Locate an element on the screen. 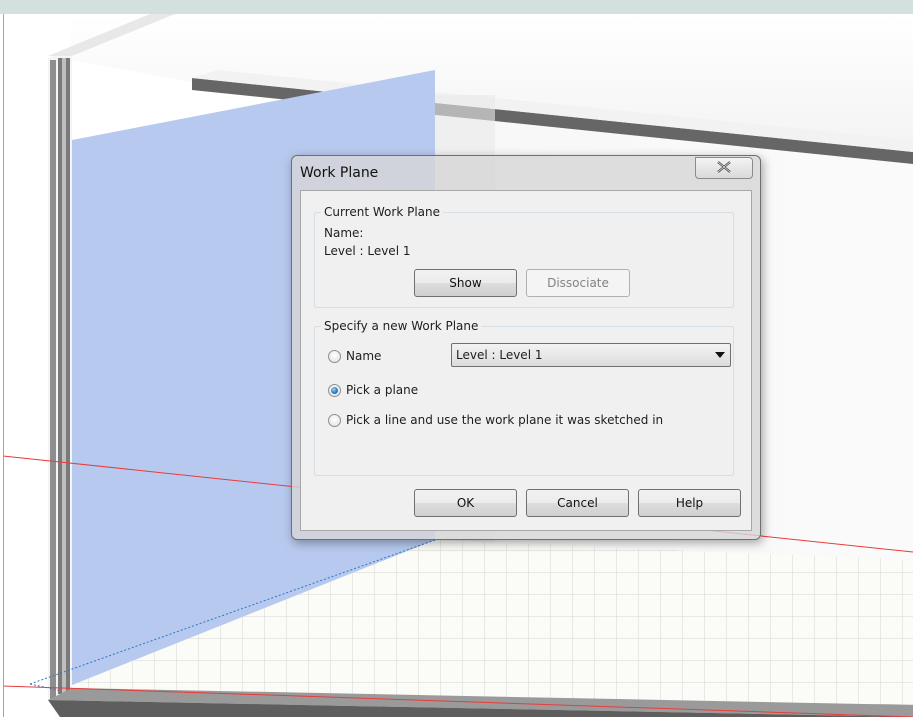 This screenshot has height=717, width=913. current-work-plane-group: Current Work Plane is located at coordinates (524, 256).